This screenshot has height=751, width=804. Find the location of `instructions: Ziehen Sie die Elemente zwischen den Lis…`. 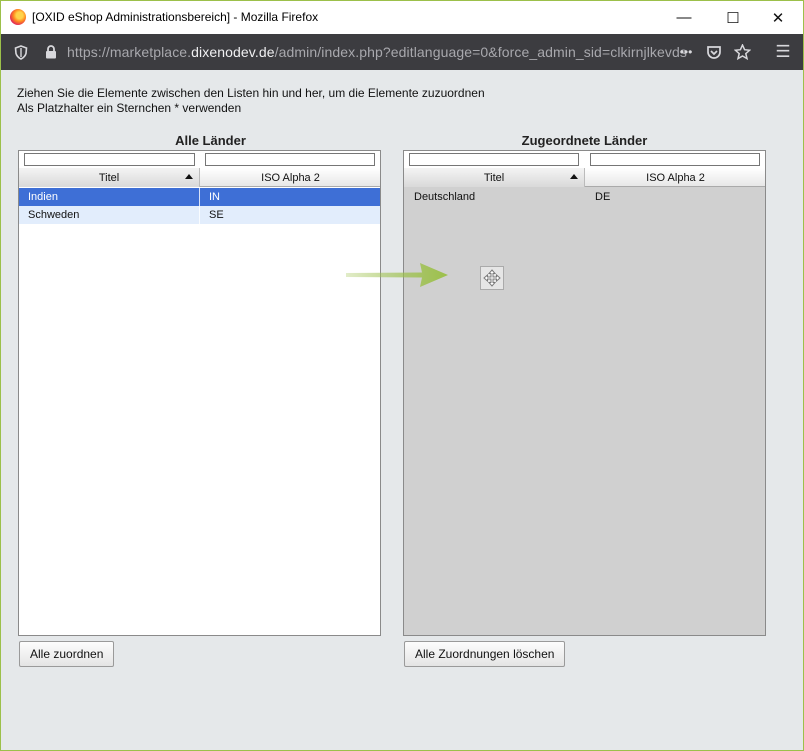

instructions: Ziehen Sie die Elemente zwischen den Lis… is located at coordinates (251, 101).